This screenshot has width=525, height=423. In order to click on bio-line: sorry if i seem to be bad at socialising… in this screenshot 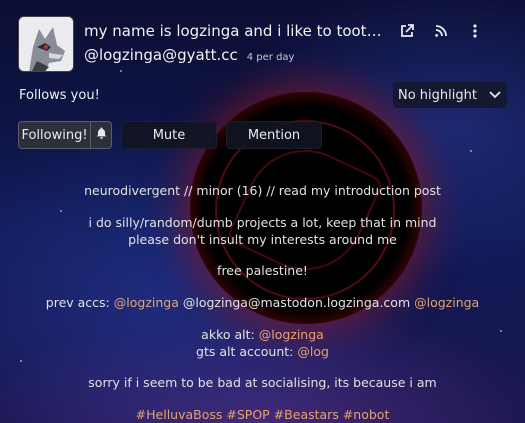, I will do `click(262, 382)`.